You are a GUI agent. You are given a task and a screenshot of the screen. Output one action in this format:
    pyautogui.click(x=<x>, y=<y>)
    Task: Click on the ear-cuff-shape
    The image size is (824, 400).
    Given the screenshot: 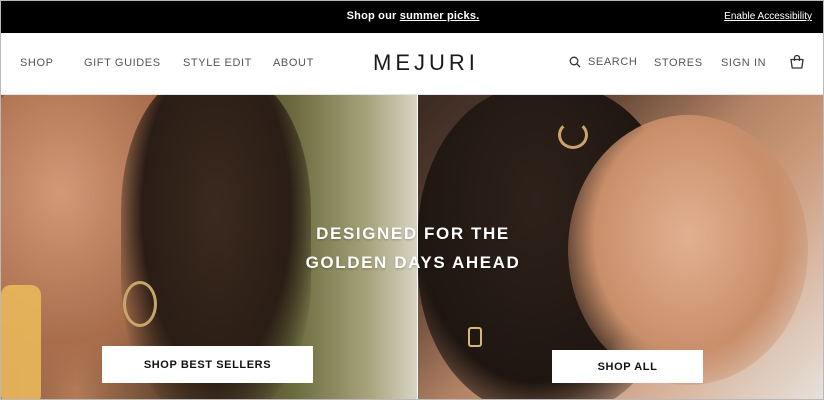 What is the action you would take?
    pyautogui.click(x=573, y=135)
    